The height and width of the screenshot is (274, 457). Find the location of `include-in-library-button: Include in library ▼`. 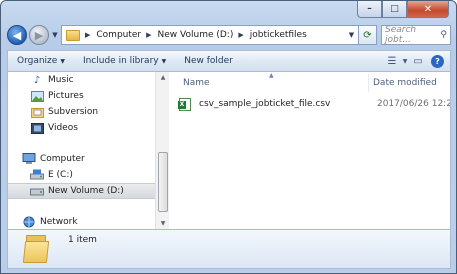

include-in-library-button: Include in library ▼ is located at coordinates (124, 61).